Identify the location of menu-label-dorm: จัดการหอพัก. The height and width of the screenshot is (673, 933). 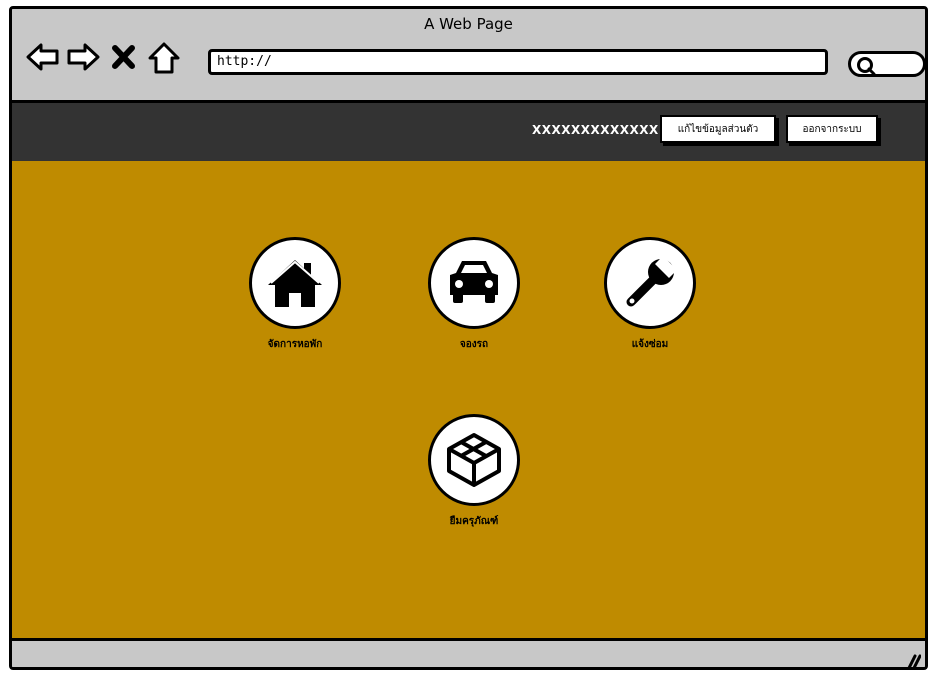
(295, 344).